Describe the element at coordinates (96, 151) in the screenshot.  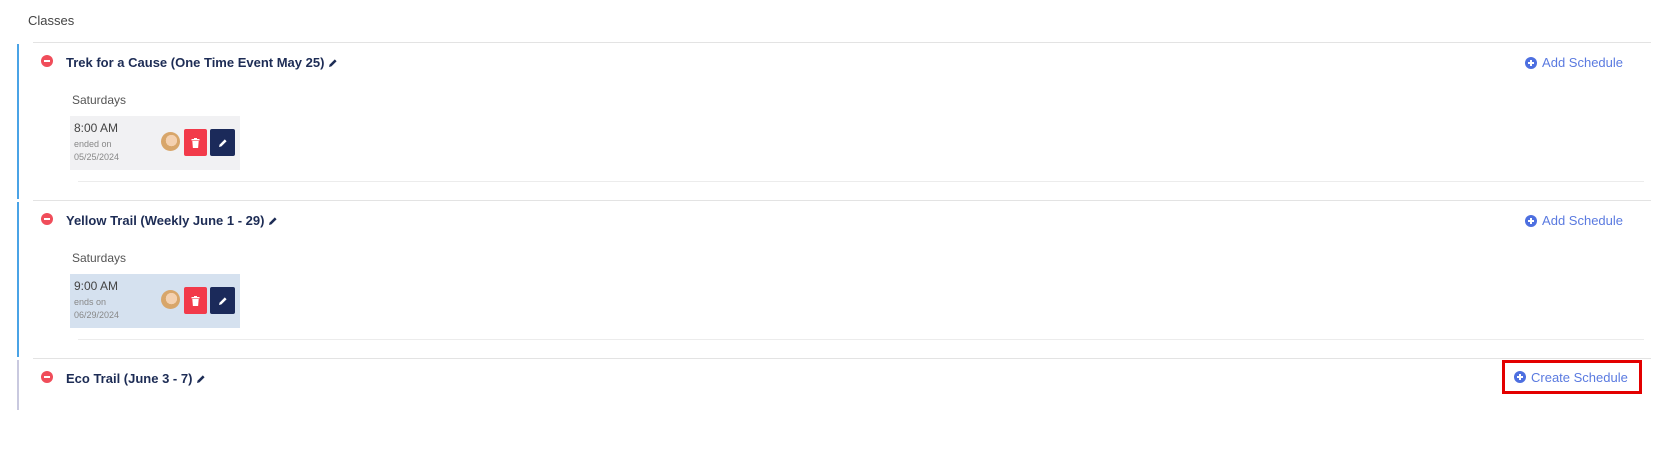
I see `slot-status: ended on 05/25/2024` at that location.